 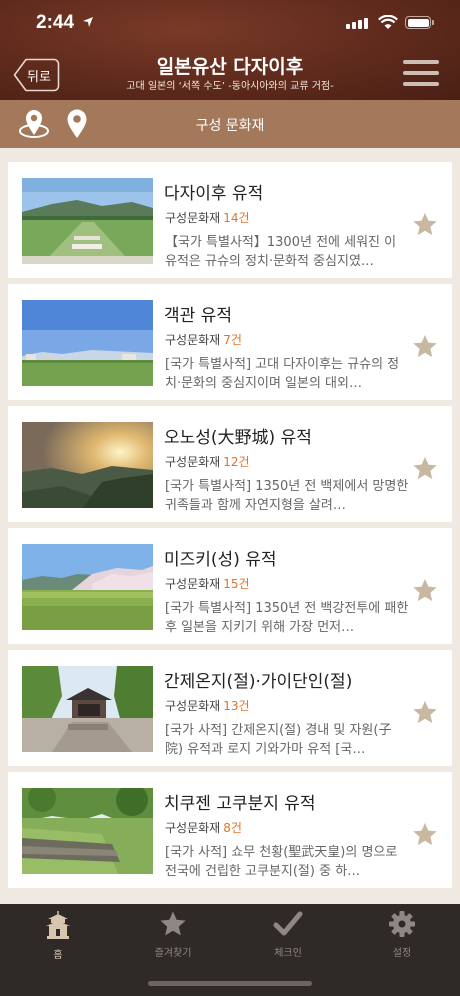 What do you see at coordinates (77, 124) in the screenshot?
I see `map-pin-icon` at bounding box center [77, 124].